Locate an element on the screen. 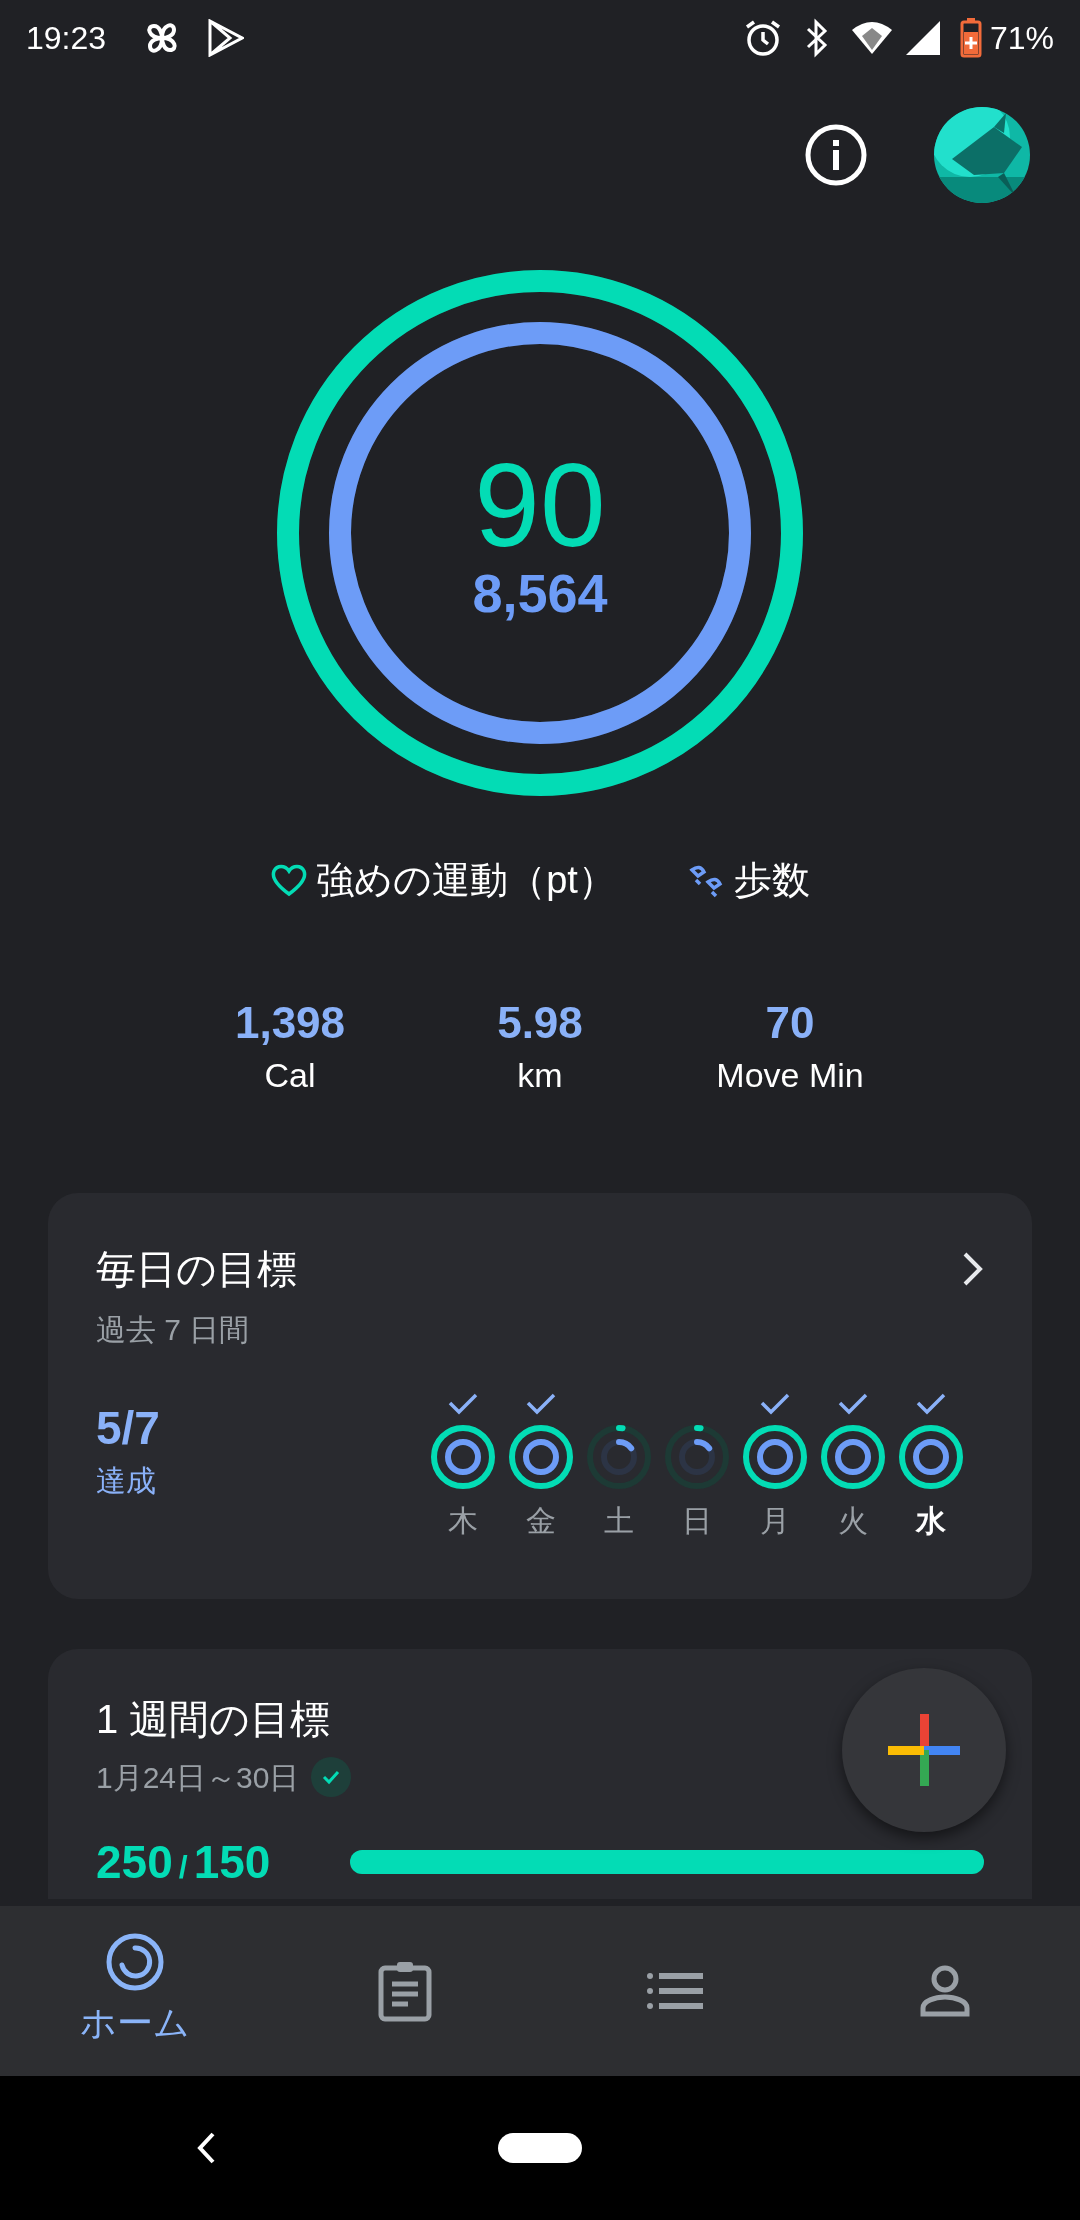 The image size is (1080, 2220). stat-label: Move Min is located at coordinates (790, 1075).